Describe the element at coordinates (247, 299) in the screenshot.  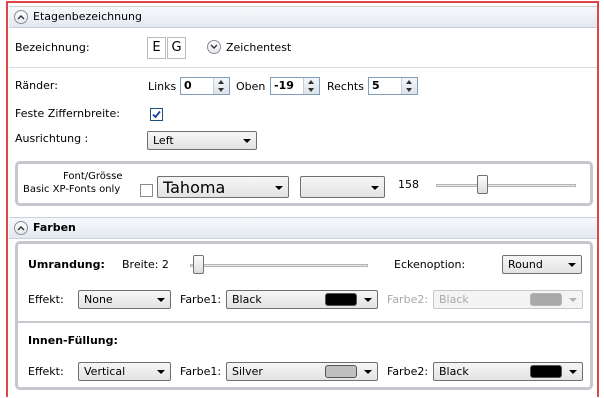
I see `umrandung-farbe1-value: Black` at that location.